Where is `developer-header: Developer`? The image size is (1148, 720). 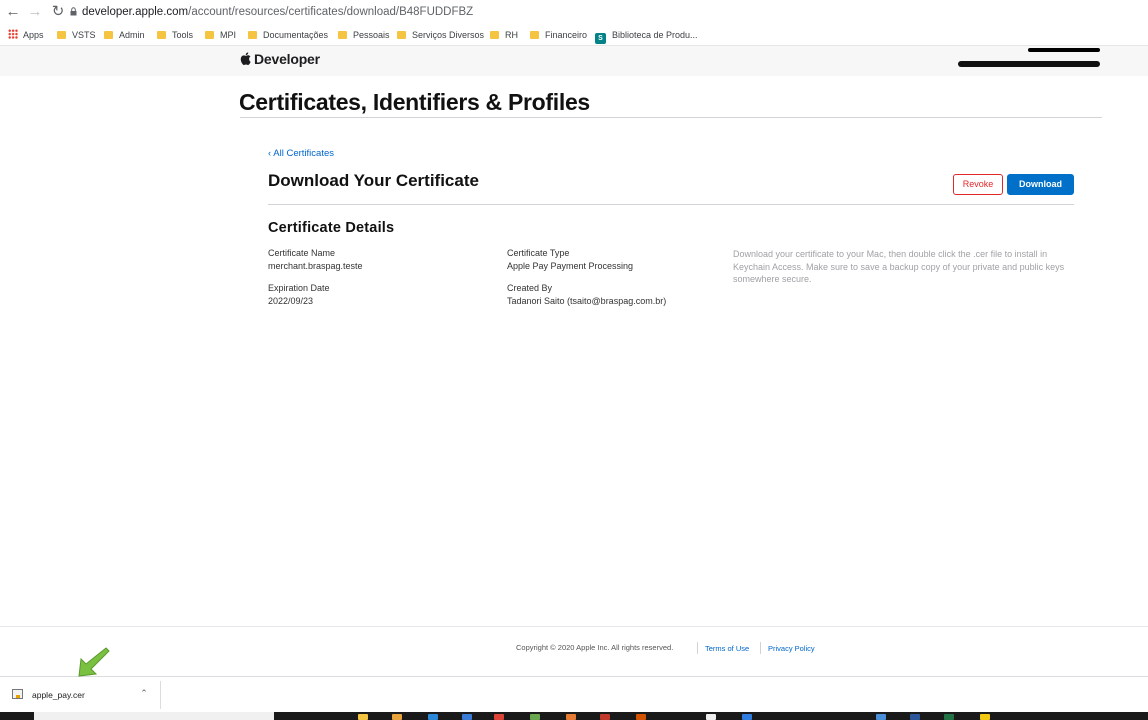
developer-header: Developer is located at coordinates (574, 61).